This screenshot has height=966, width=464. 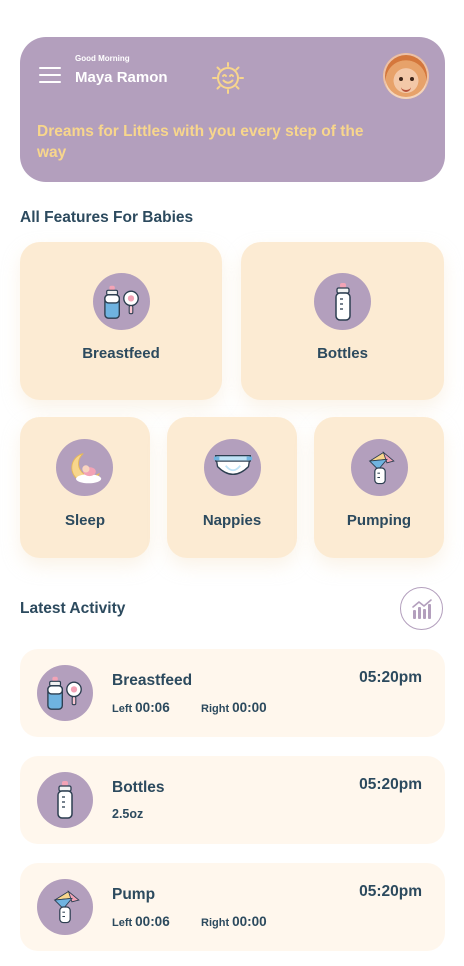 I want to click on chart-button, so click(x=421, y=608).